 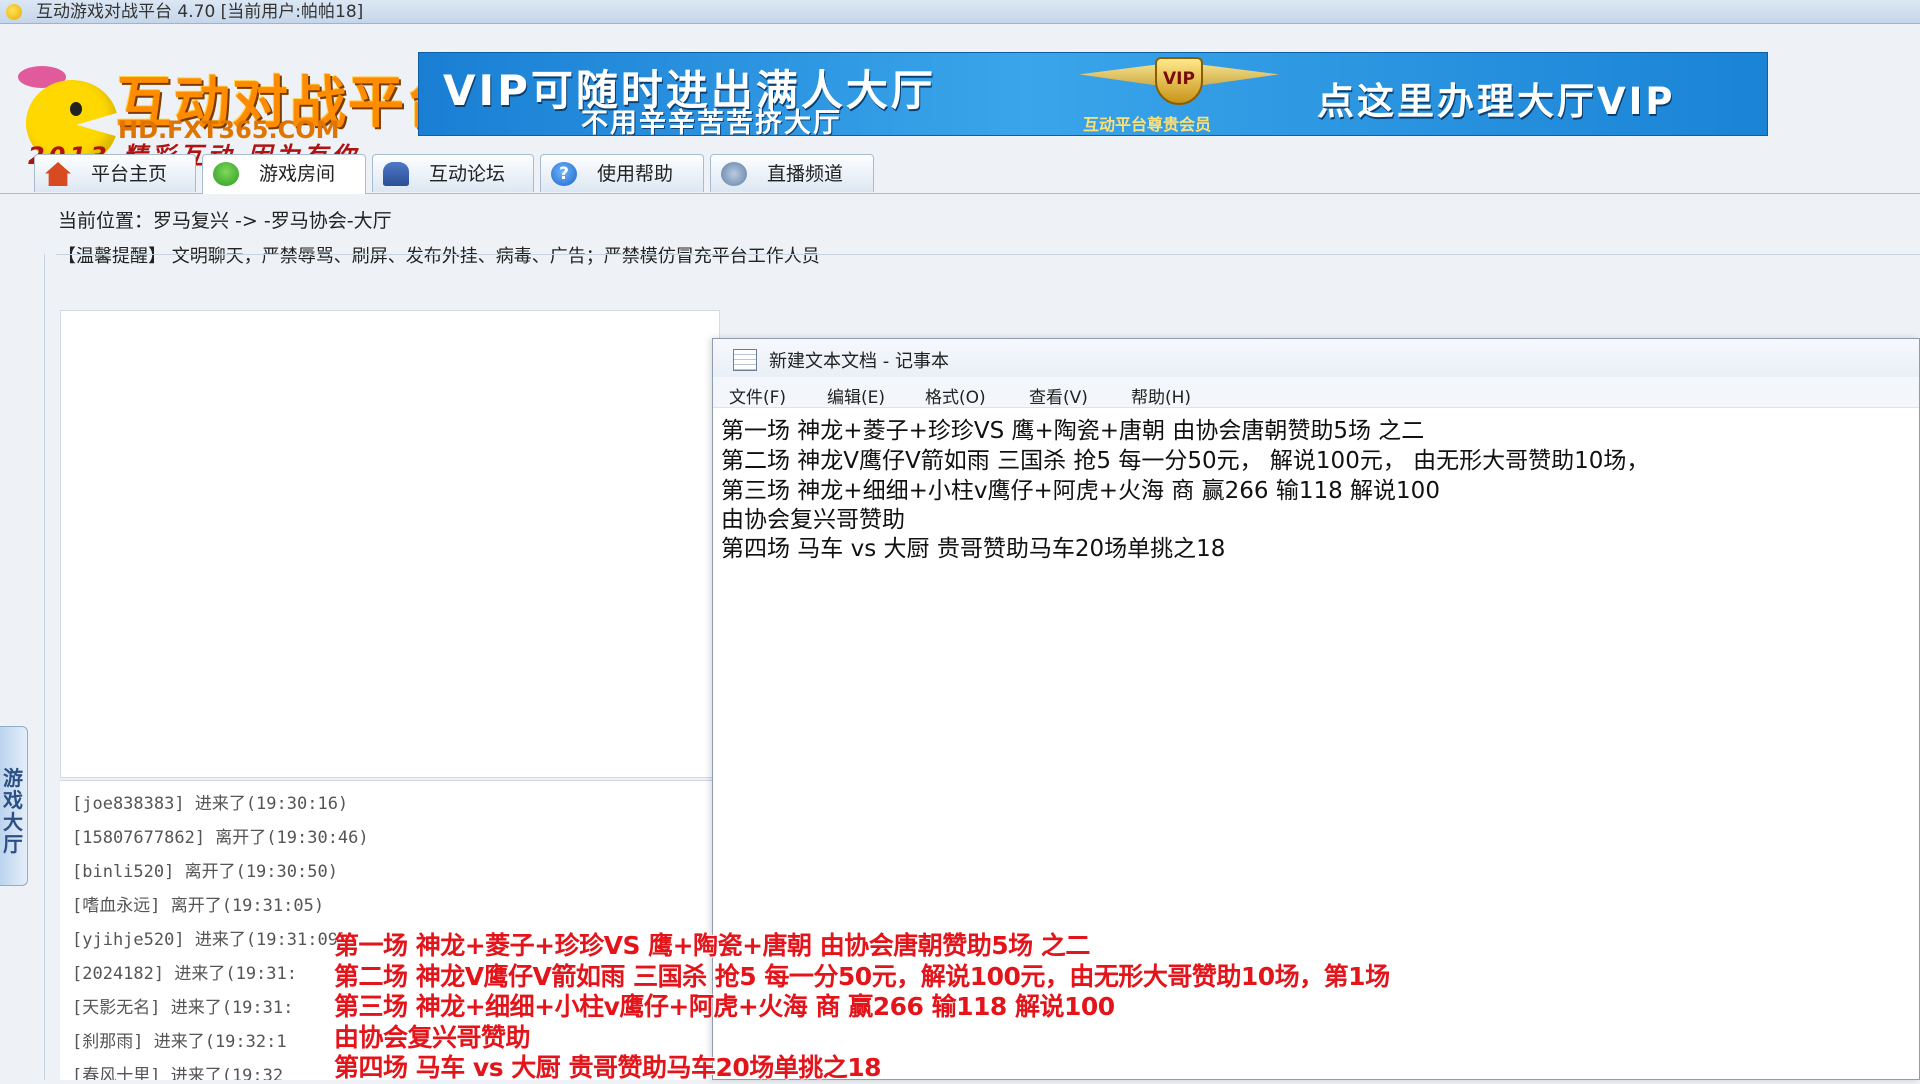 I want to click on tab-live-channel: 直播频道, so click(x=792, y=173).